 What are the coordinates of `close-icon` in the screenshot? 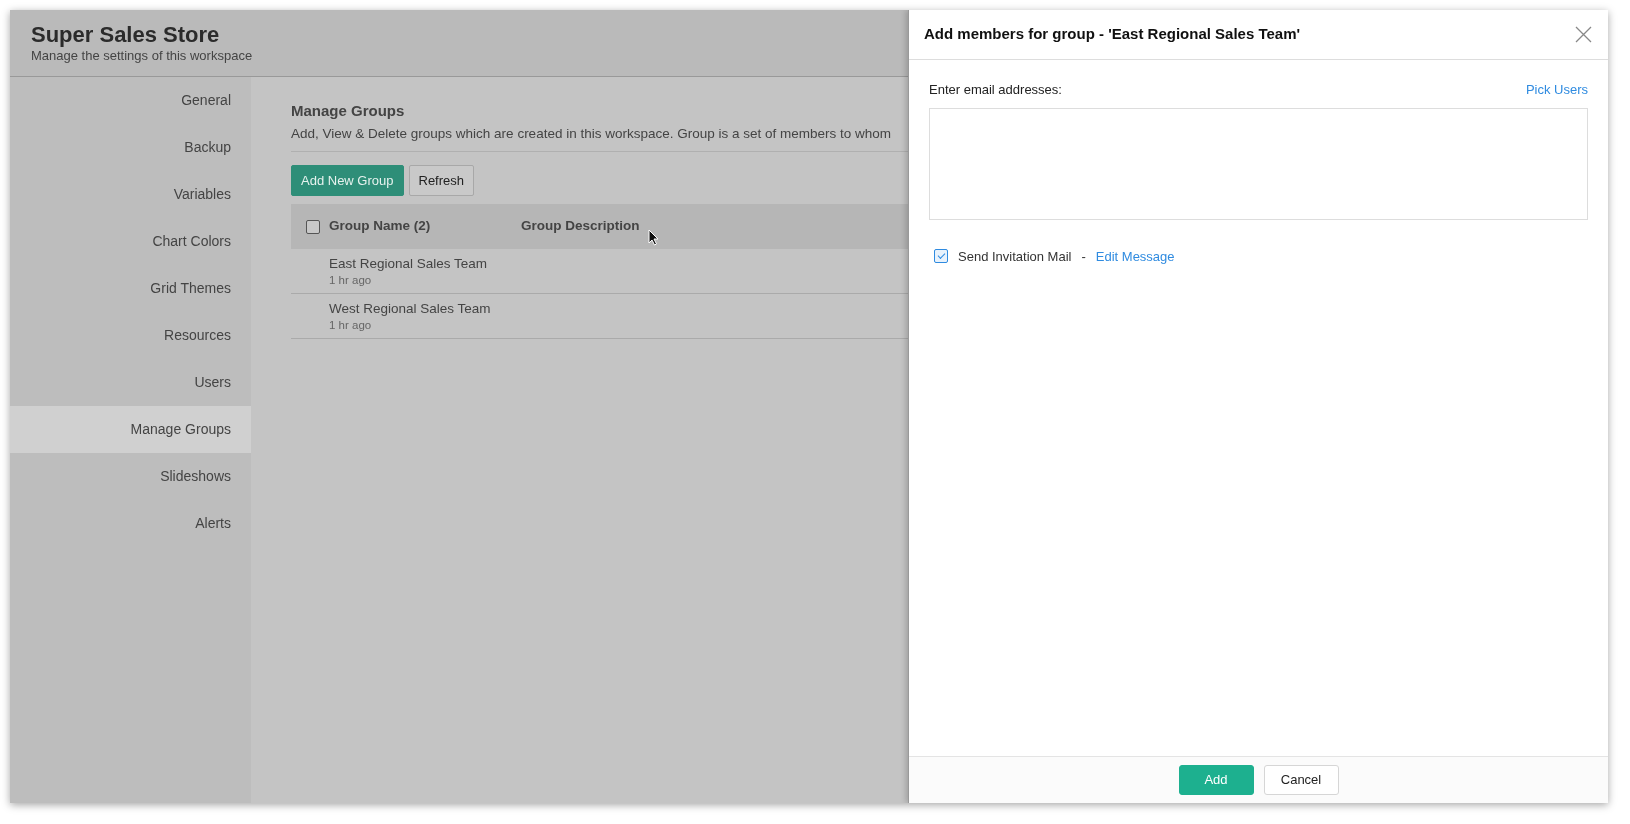 It's located at (1583, 34).